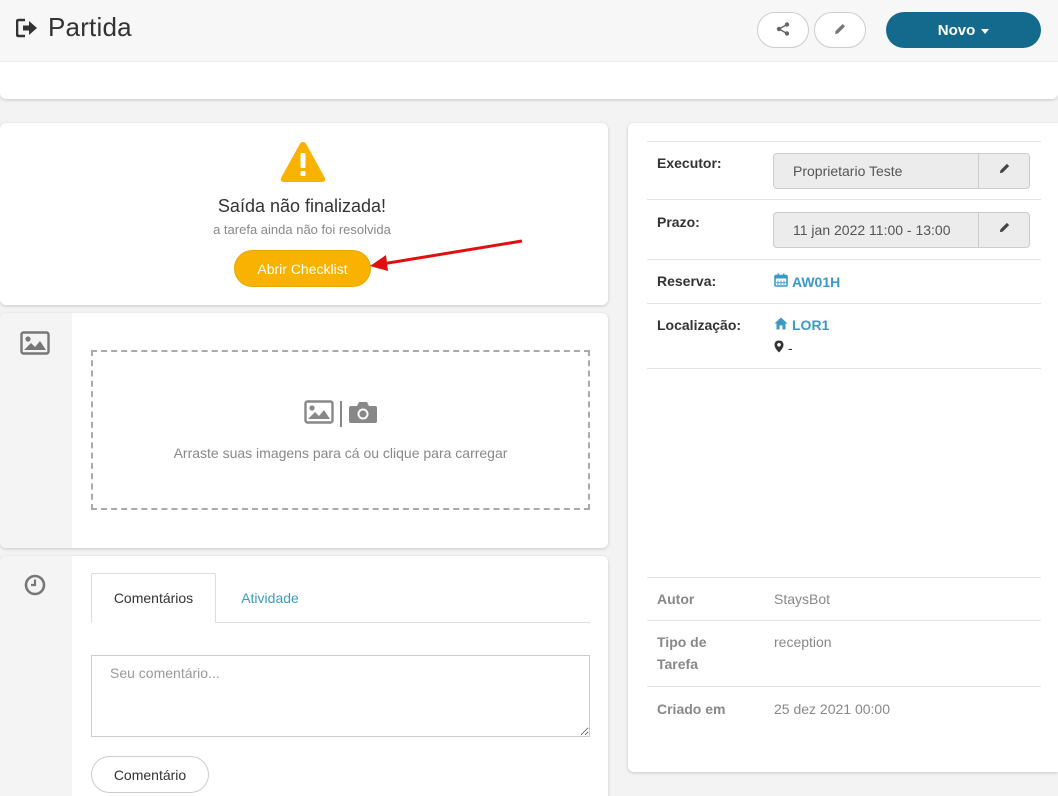 Image resolution: width=1058 pixels, height=796 pixels. I want to click on deadline-edit-button, so click(1004, 230).